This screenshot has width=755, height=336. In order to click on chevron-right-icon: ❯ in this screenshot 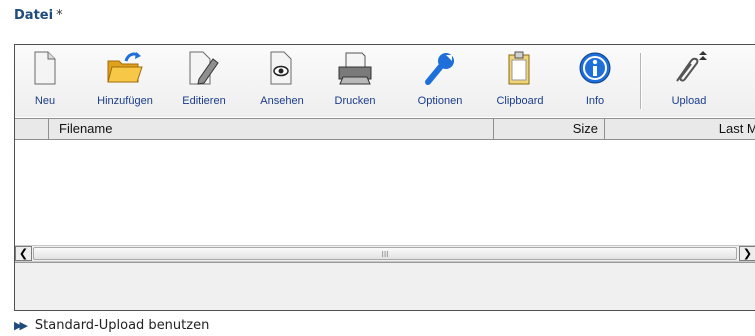, I will do `click(747, 253)`.